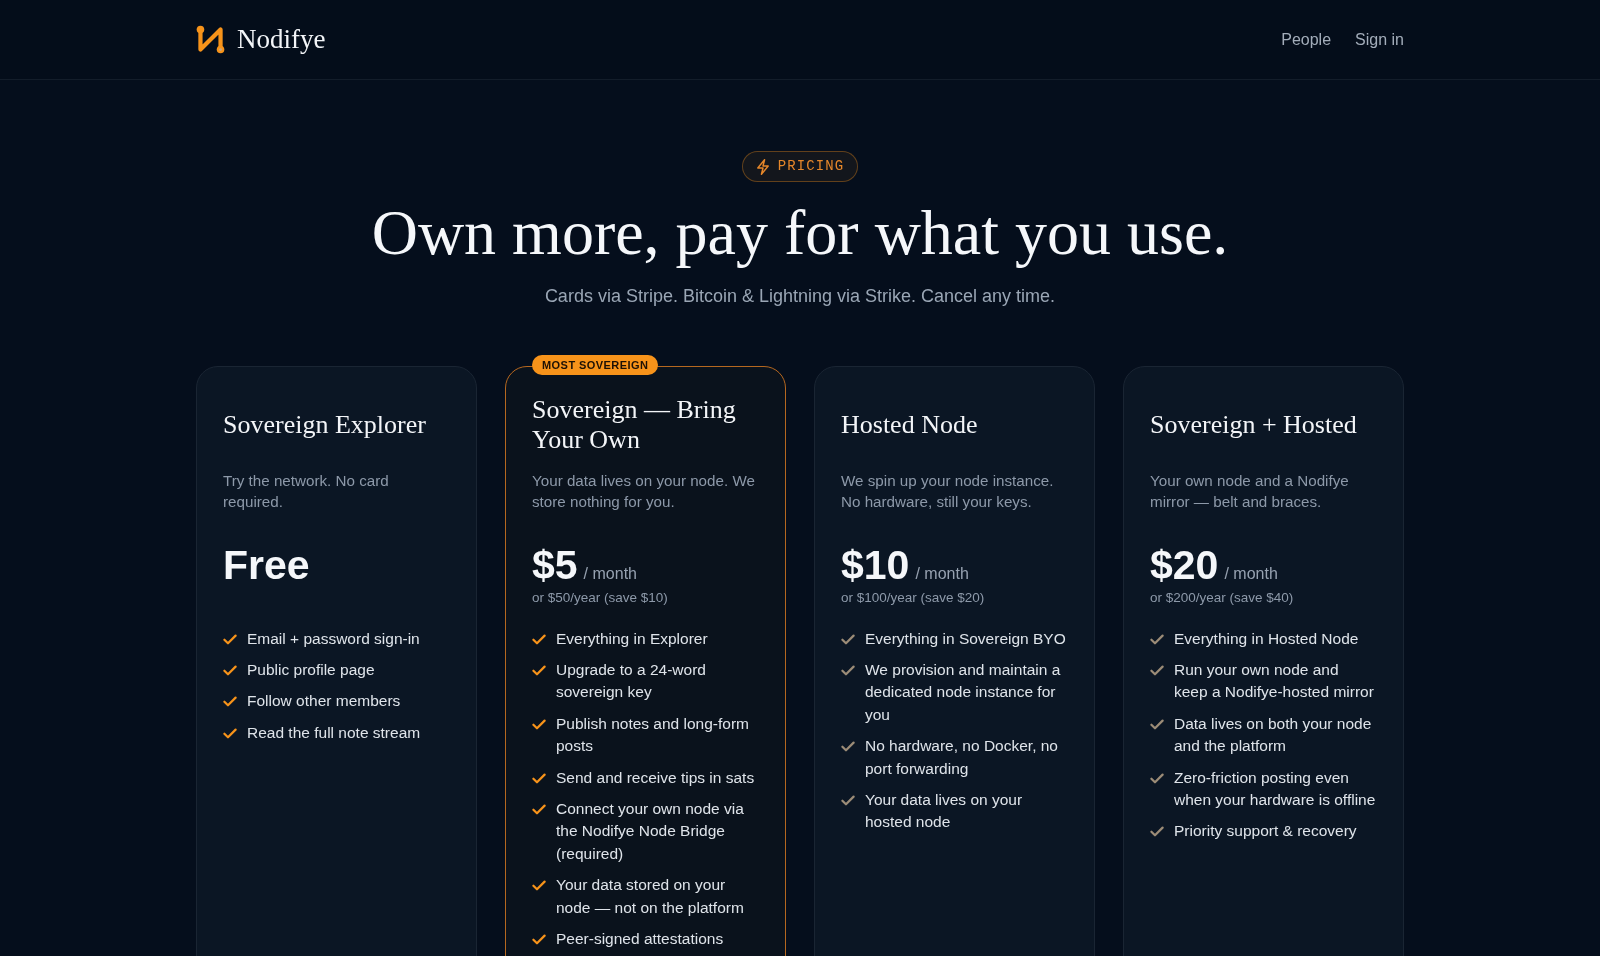 The width and height of the screenshot is (1600, 956). What do you see at coordinates (306, 491) in the screenshot?
I see `plan-description: Try the network. No card required.` at bounding box center [306, 491].